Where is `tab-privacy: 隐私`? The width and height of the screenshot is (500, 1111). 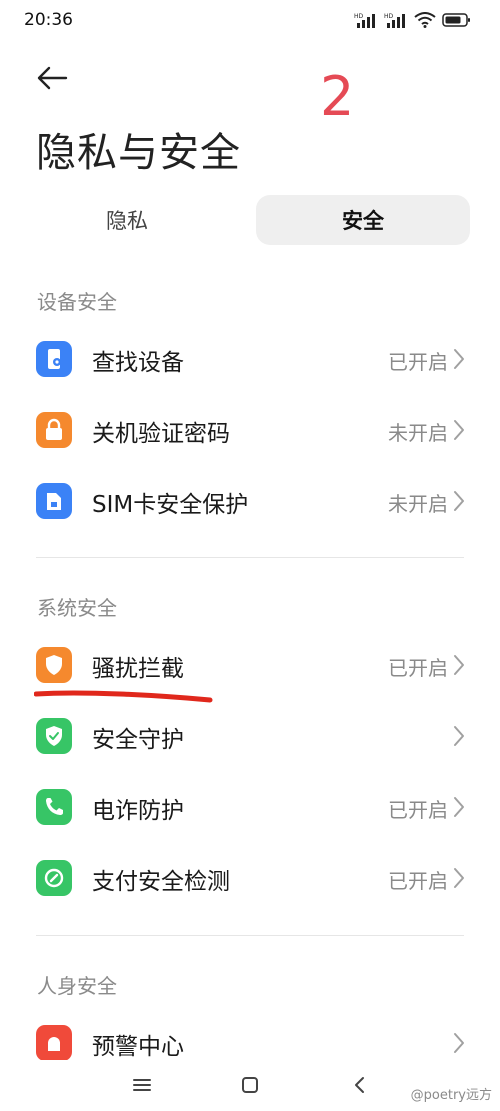 tab-privacy: 隐私 is located at coordinates (127, 220).